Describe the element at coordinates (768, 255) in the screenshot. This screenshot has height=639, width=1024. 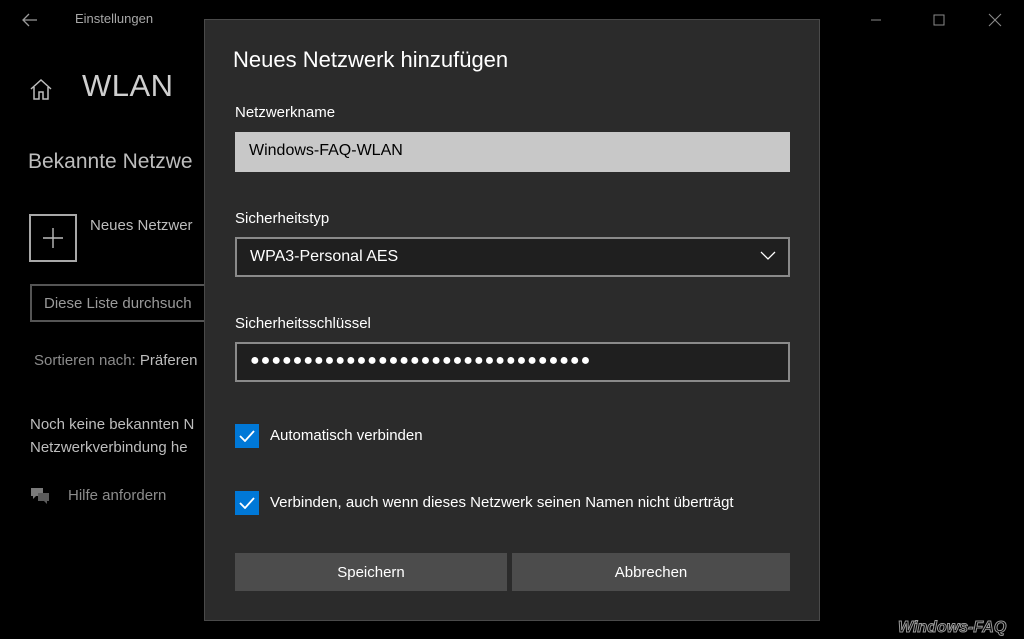
I see `chevron-down-icon` at that location.